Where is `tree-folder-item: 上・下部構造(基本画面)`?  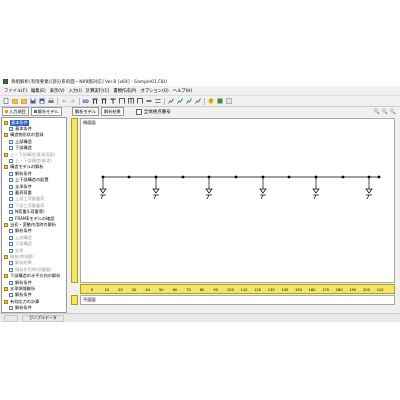
tree-folder-item: 上・下部構造(基本画面) is located at coordinates (29, 154).